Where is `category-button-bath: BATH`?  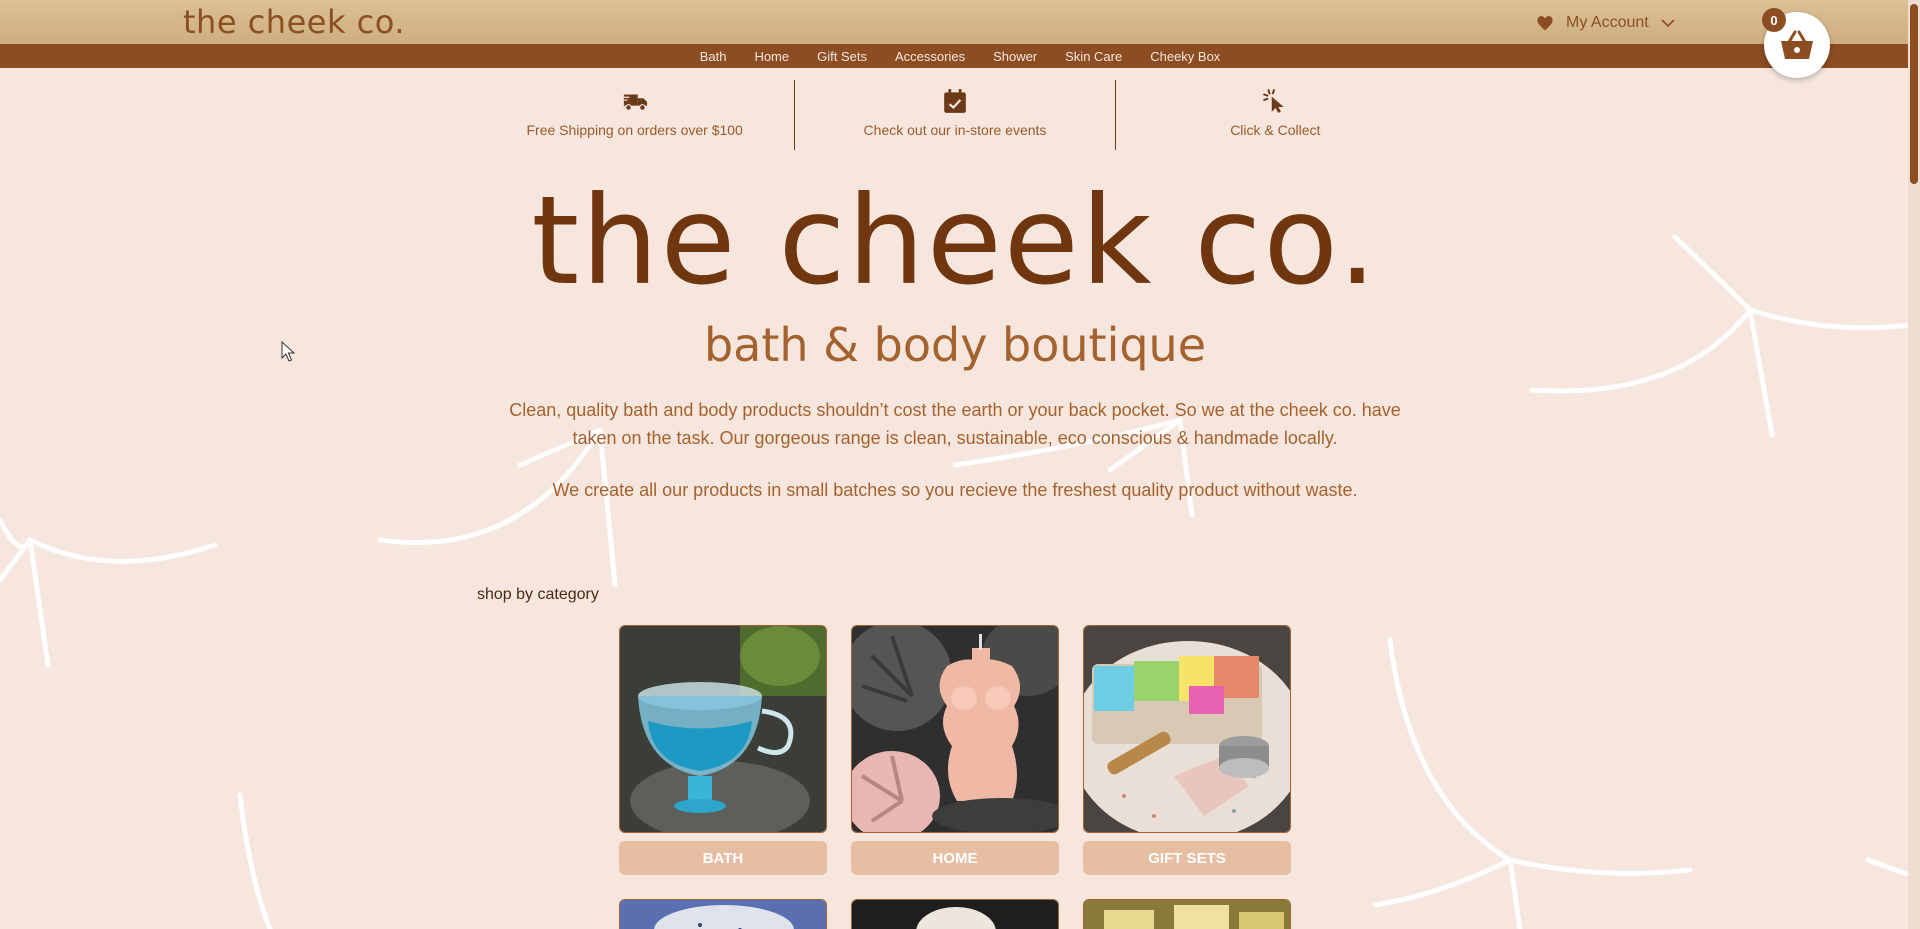 category-button-bath: BATH is located at coordinates (723, 858).